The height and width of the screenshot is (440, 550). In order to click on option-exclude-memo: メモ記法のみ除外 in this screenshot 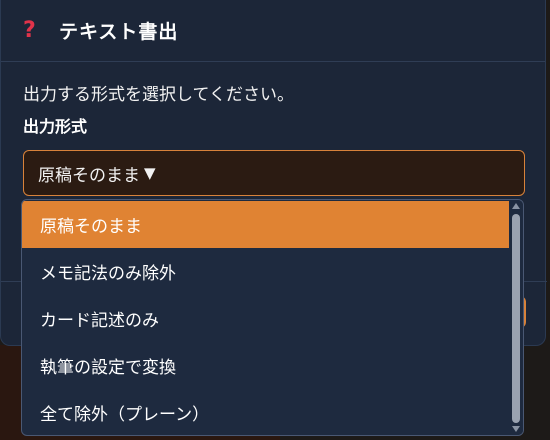, I will do `click(266, 271)`.